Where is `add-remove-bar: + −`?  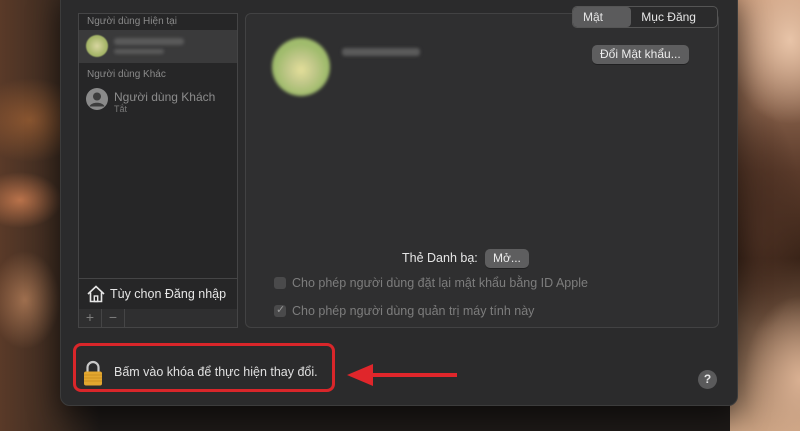
add-remove-bar: + − is located at coordinates (158, 318).